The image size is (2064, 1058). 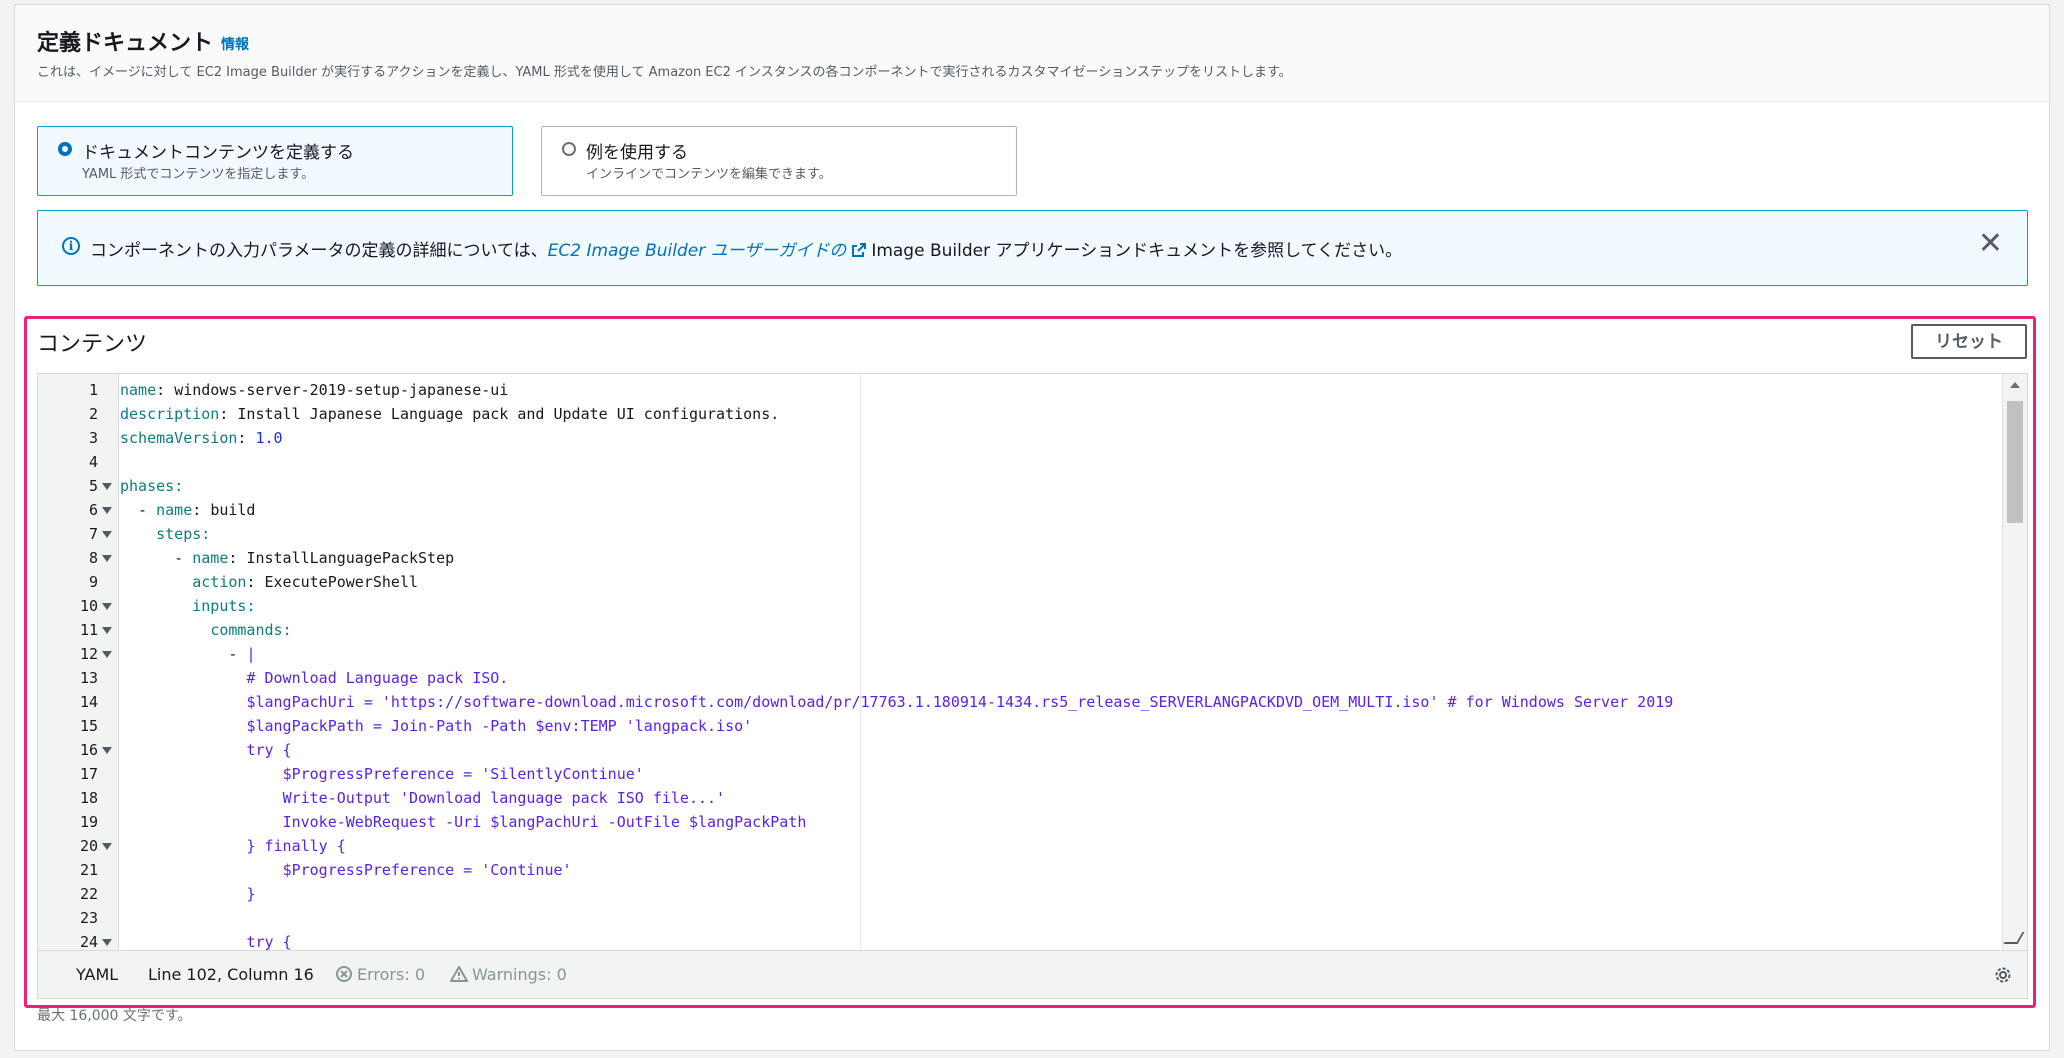 What do you see at coordinates (1018, 582) in the screenshot?
I see `code-line: 9 action: ExecutePowerShell` at bounding box center [1018, 582].